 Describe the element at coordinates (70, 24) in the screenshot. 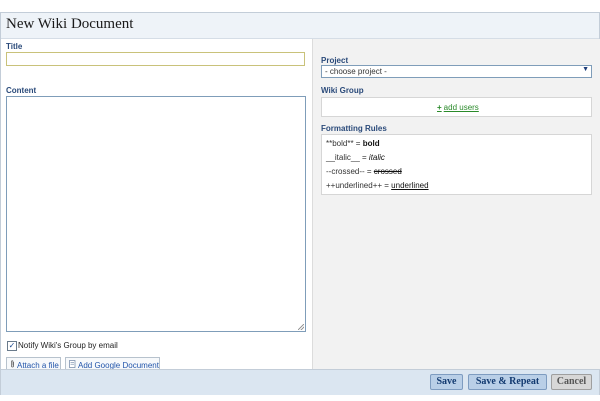

I see `dialog-title: New Wiki Document` at that location.